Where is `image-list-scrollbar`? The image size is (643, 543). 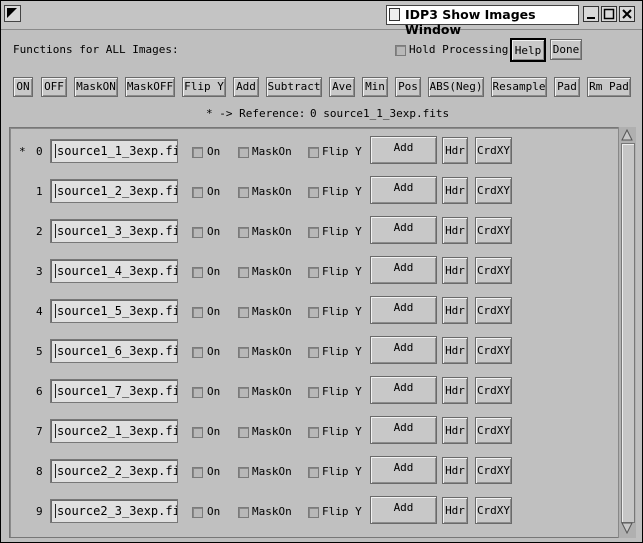 image-list-scrollbar is located at coordinates (627, 332).